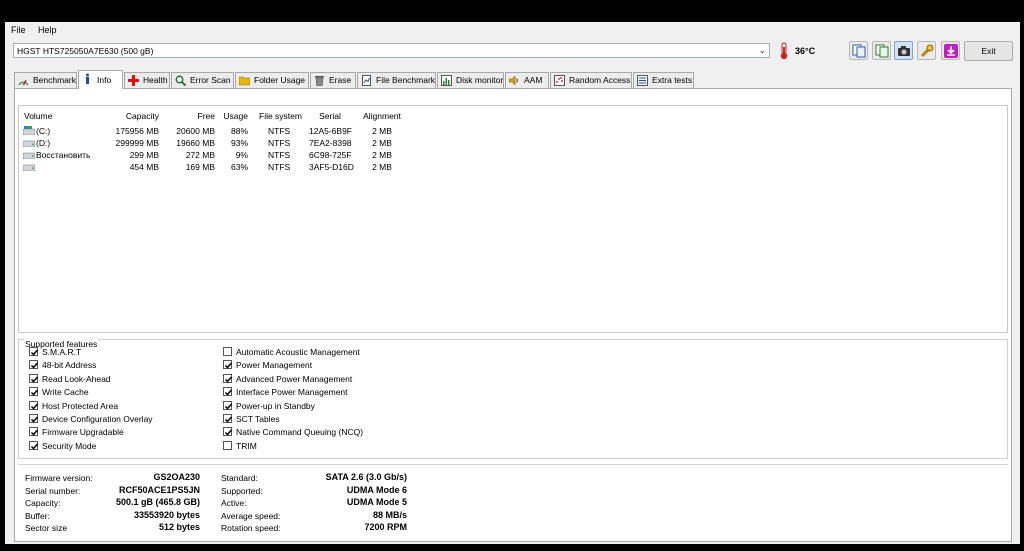  I want to click on exit-button: Exit, so click(988, 51).